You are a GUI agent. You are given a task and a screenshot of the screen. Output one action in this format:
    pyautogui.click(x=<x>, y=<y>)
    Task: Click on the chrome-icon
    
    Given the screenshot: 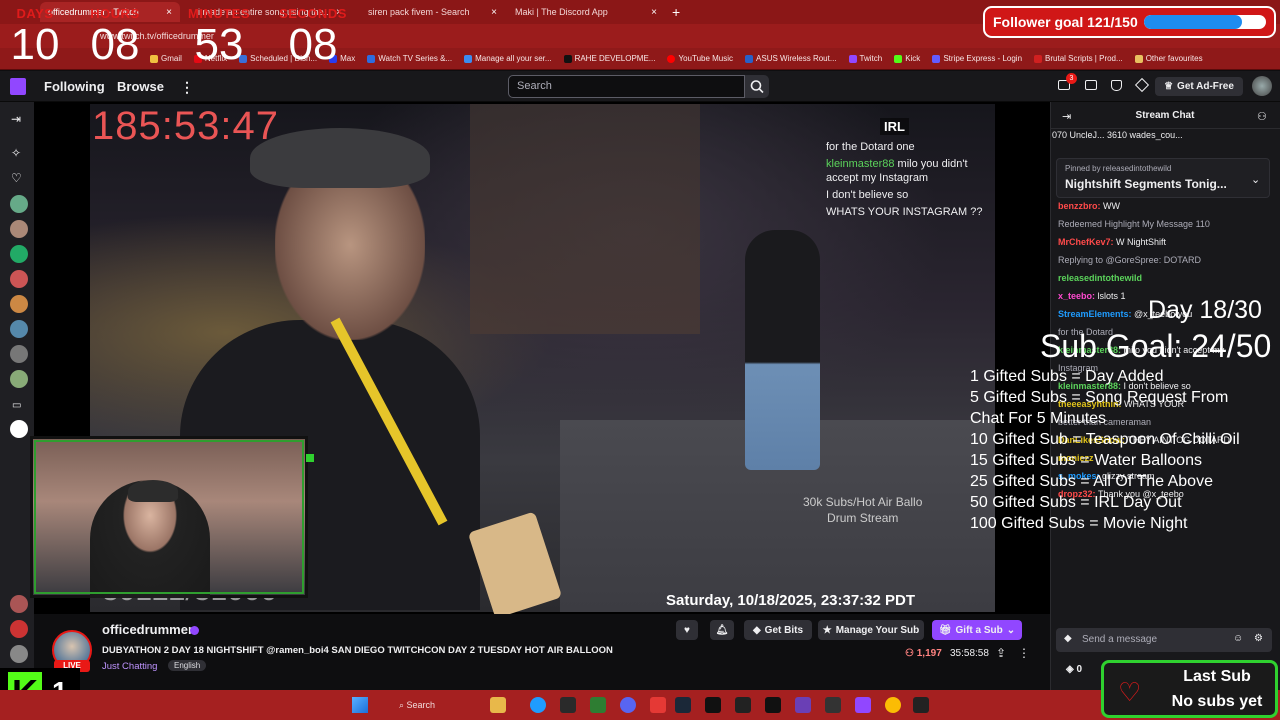 What is the action you would take?
    pyautogui.click(x=893, y=705)
    